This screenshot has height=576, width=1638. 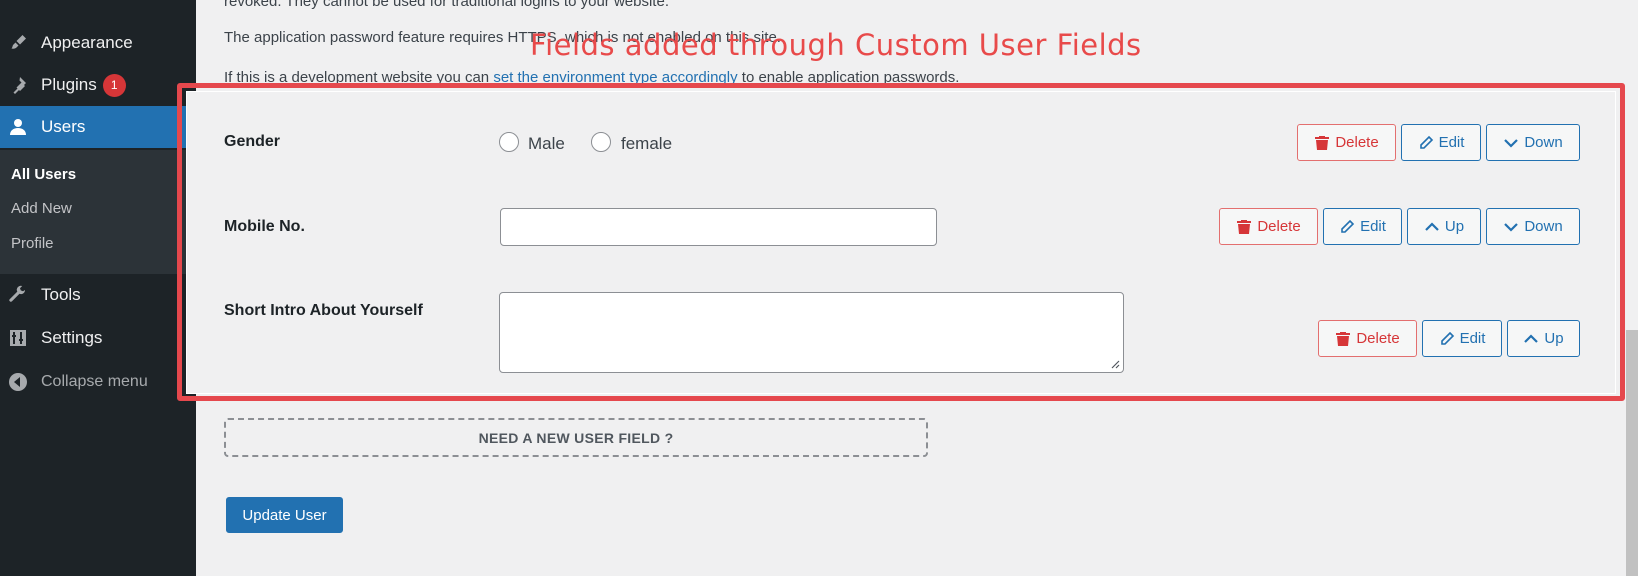 What do you see at coordinates (98, 85) in the screenshot?
I see `sidebar-item-plugins: Plugins 1` at bounding box center [98, 85].